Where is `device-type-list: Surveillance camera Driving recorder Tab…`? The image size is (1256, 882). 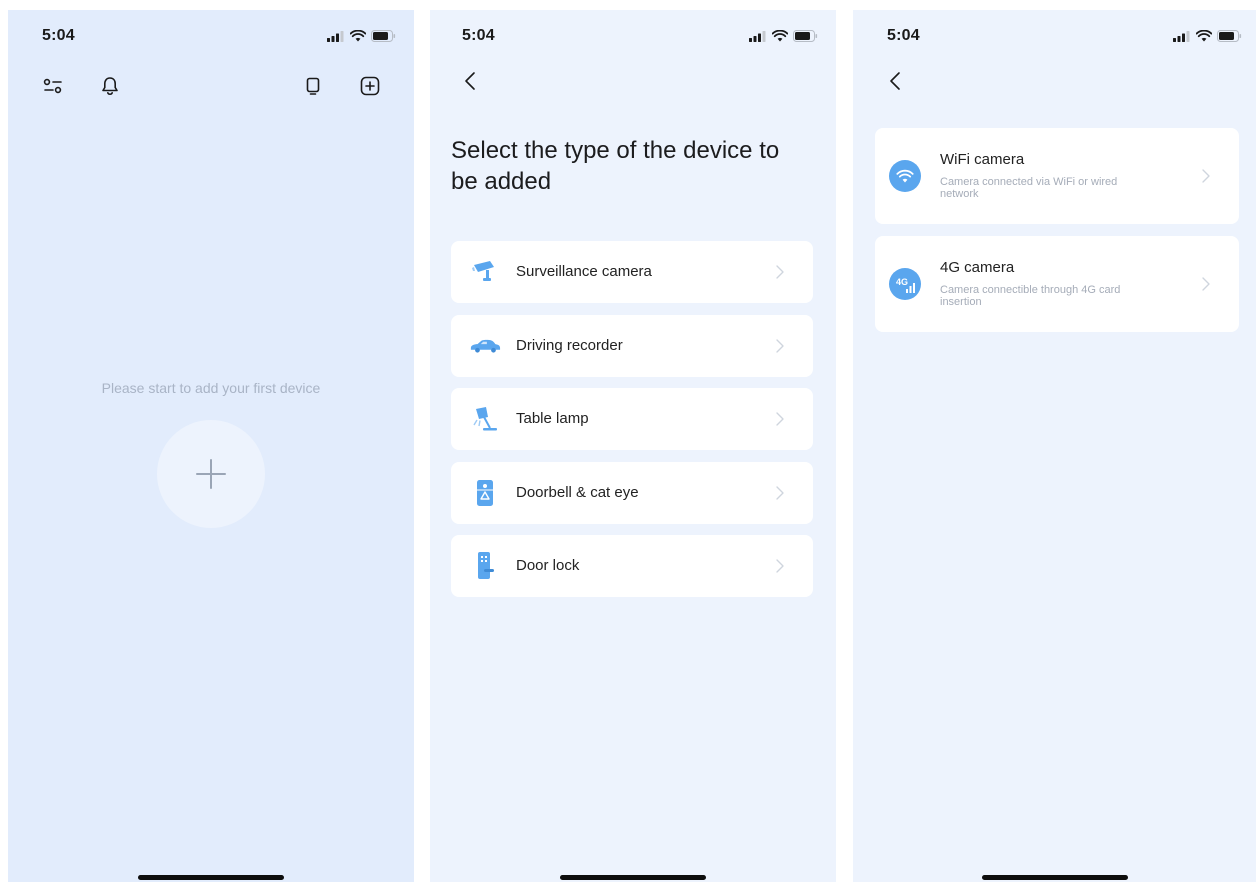
device-type-list: Surveillance camera Driving recorder Tab… is located at coordinates (632, 425).